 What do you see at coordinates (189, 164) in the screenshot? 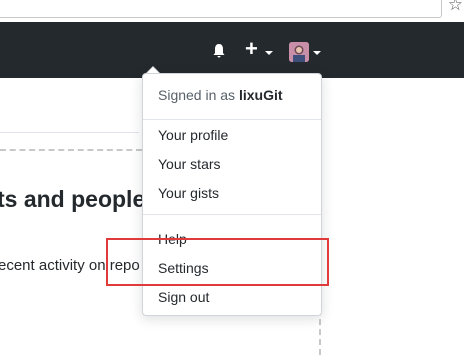
I see `menu-item-your-stars: Your stars` at bounding box center [189, 164].